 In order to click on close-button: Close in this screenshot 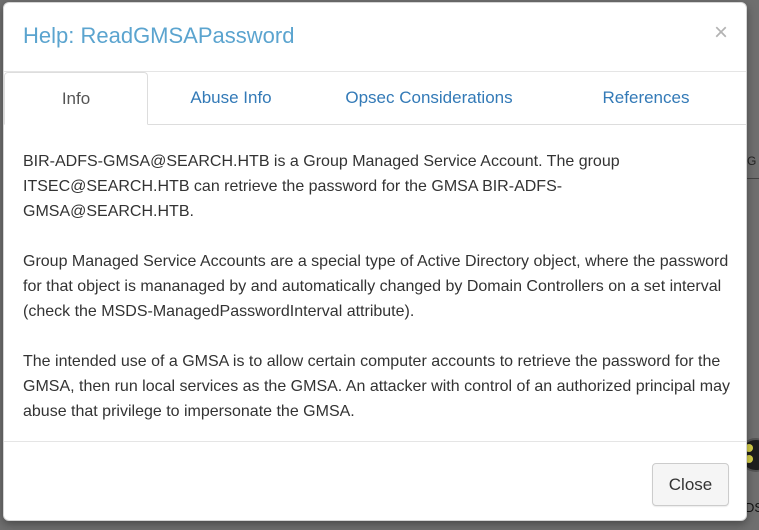, I will do `click(690, 484)`.